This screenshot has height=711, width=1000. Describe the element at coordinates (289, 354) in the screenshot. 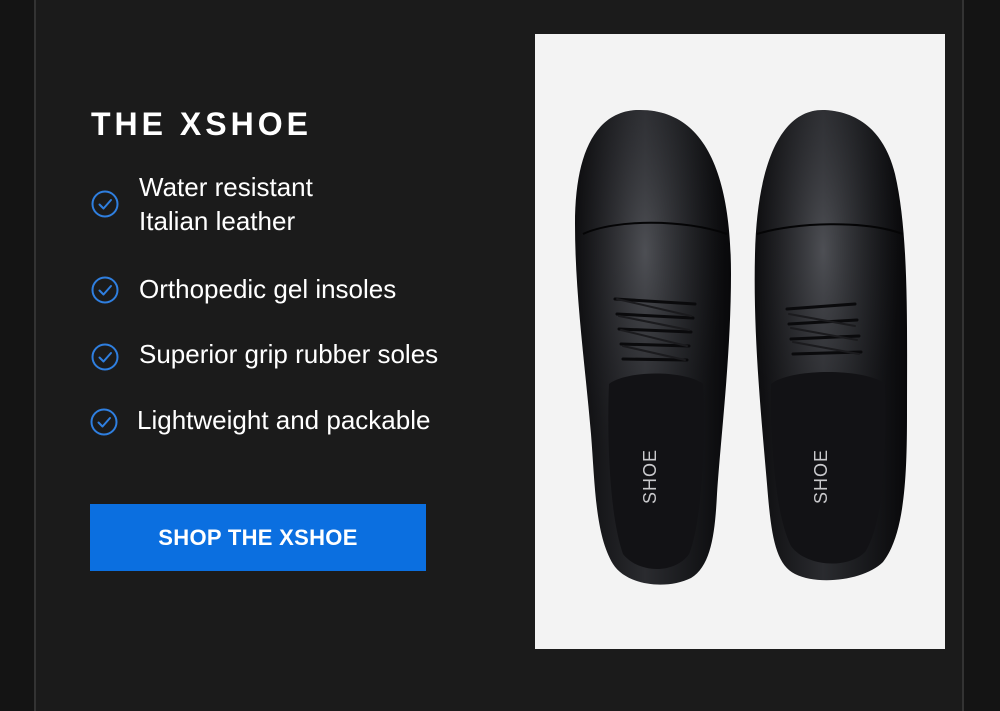

I see `feature-label: Superior grip rubber soles` at that location.